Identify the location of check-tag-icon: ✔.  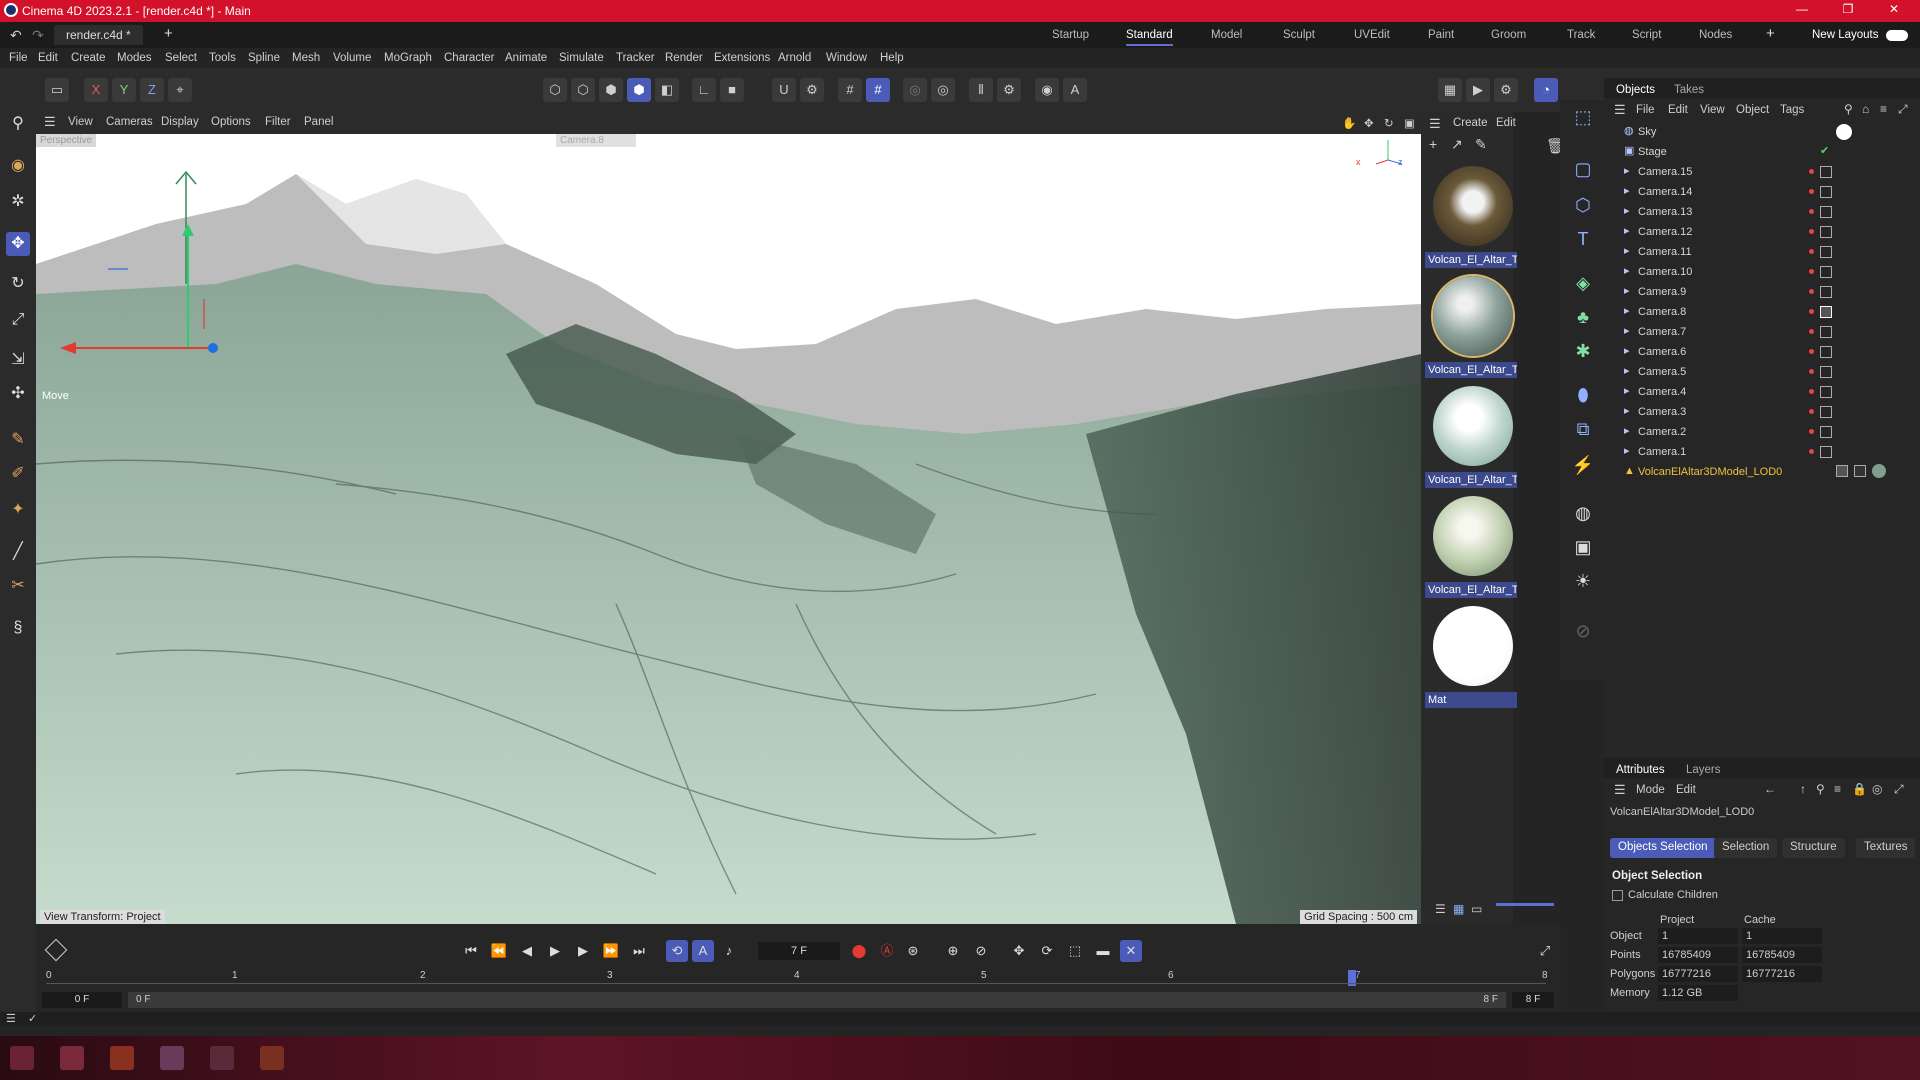
(1824, 150).